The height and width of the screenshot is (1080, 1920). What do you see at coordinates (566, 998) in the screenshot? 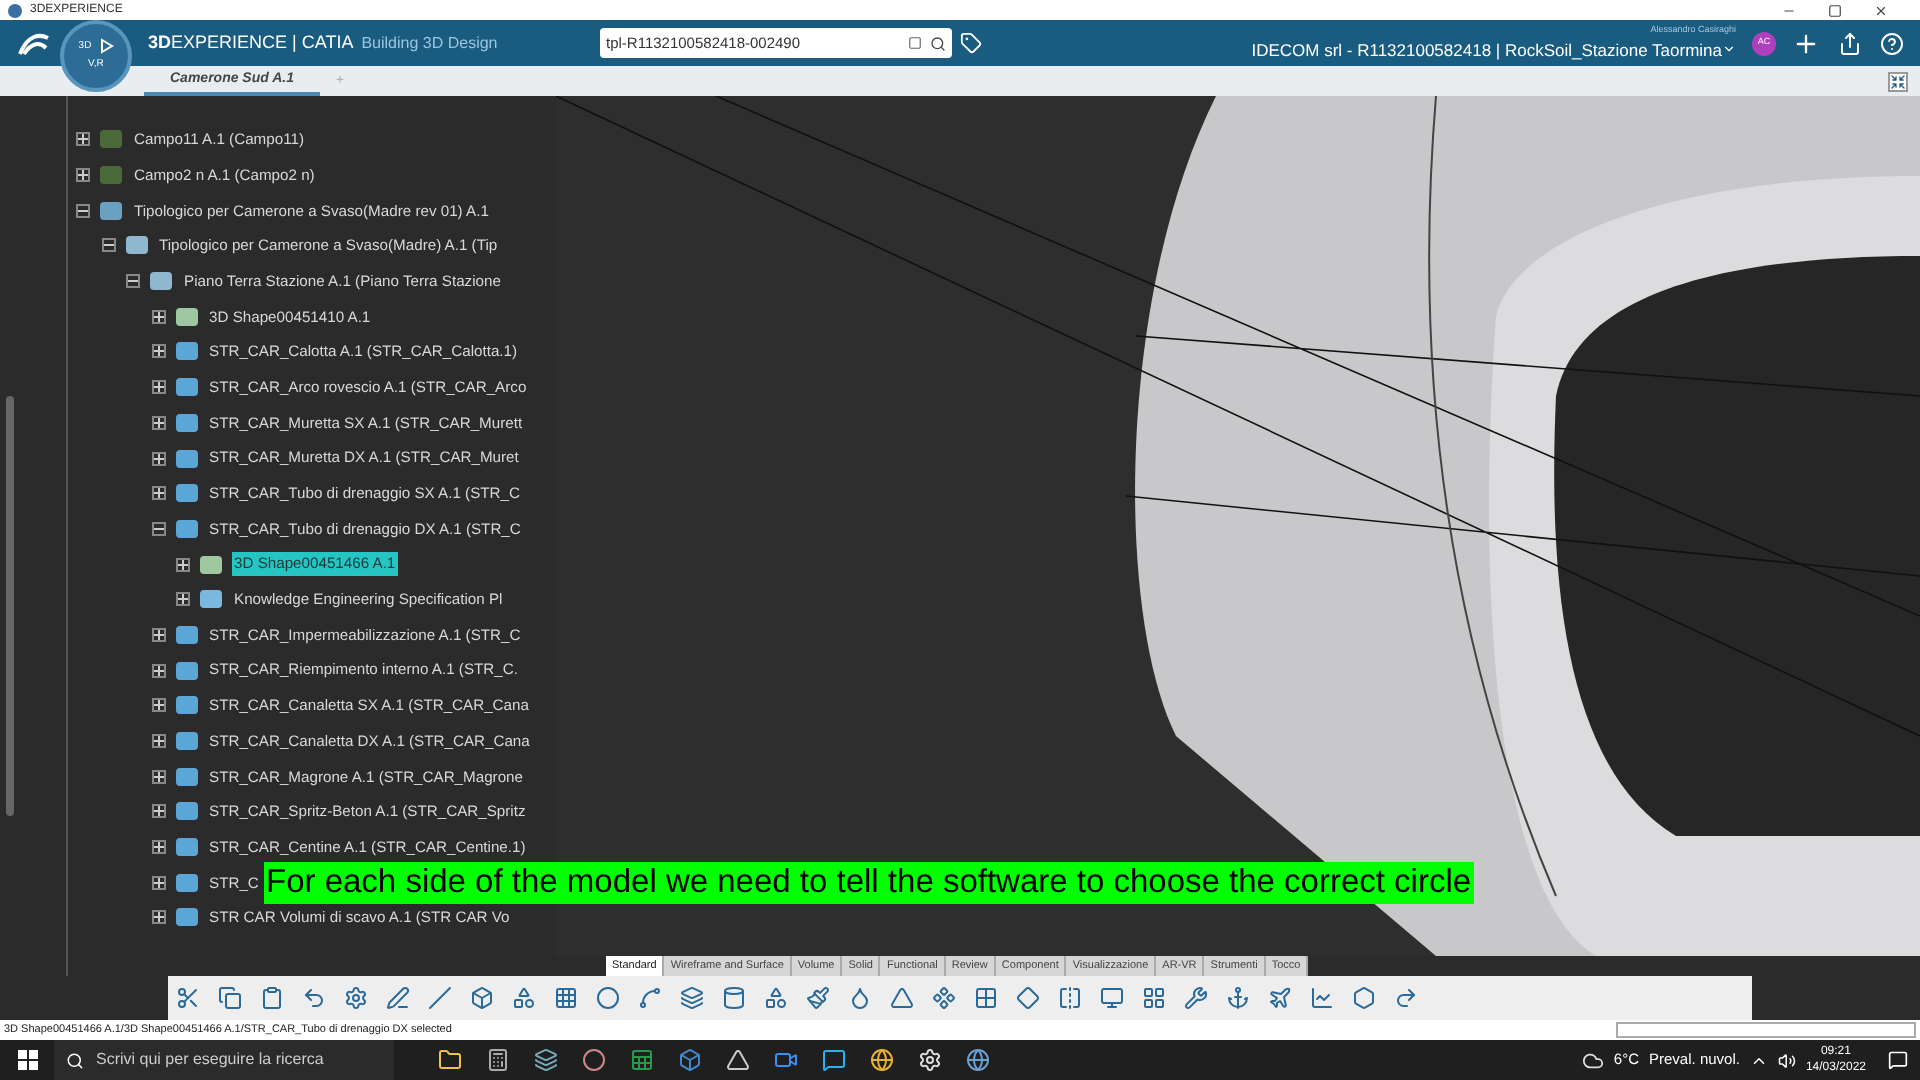
I see `grid-icon` at bounding box center [566, 998].